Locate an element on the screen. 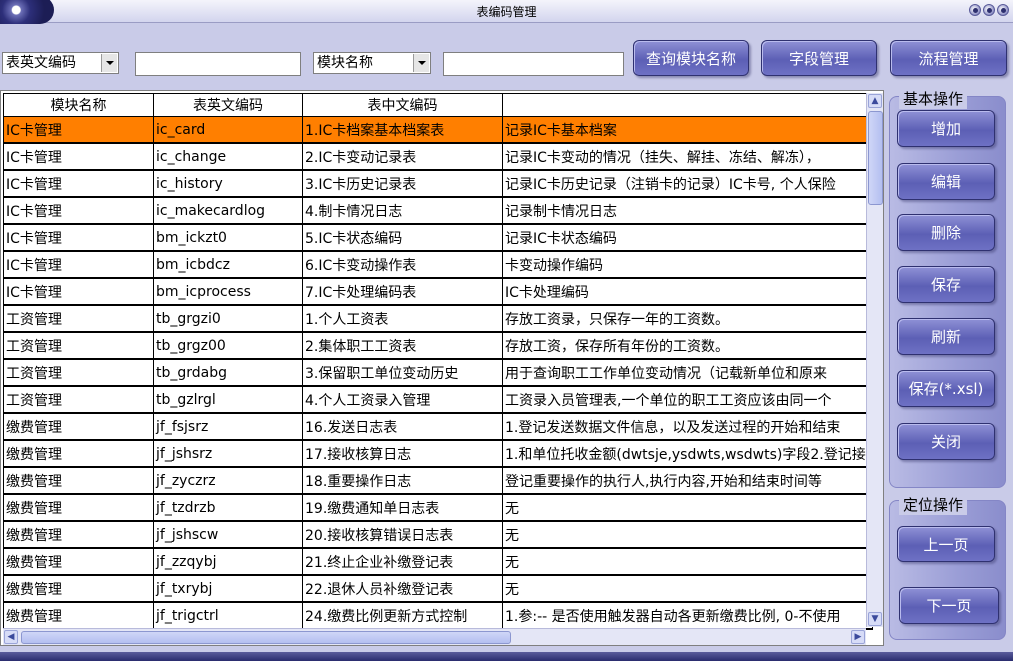 This screenshot has width=1013, height=661. scroll-left-icon: ◀ is located at coordinates (11, 637).